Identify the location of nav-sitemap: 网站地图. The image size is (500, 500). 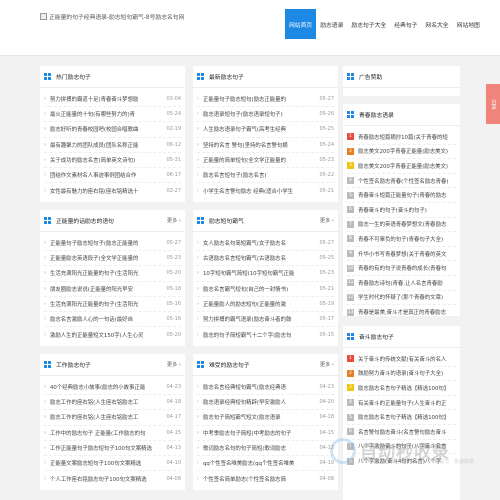
(468, 24).